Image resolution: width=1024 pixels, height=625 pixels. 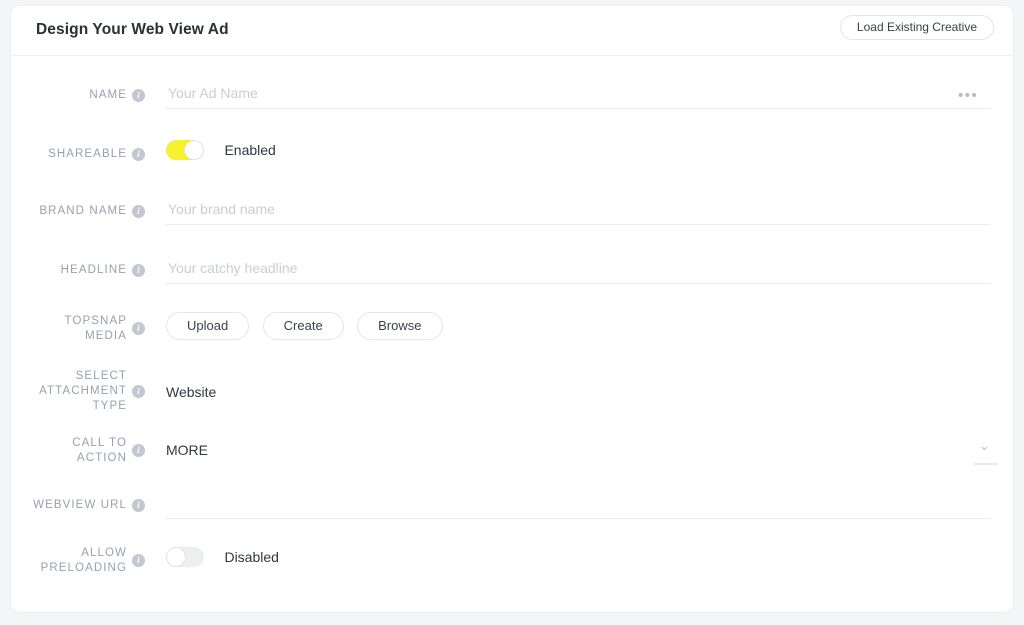 What do you see at coordinates (578, 270) in the screenshot?
I see `headline-input` at bounding box center [578, 270].